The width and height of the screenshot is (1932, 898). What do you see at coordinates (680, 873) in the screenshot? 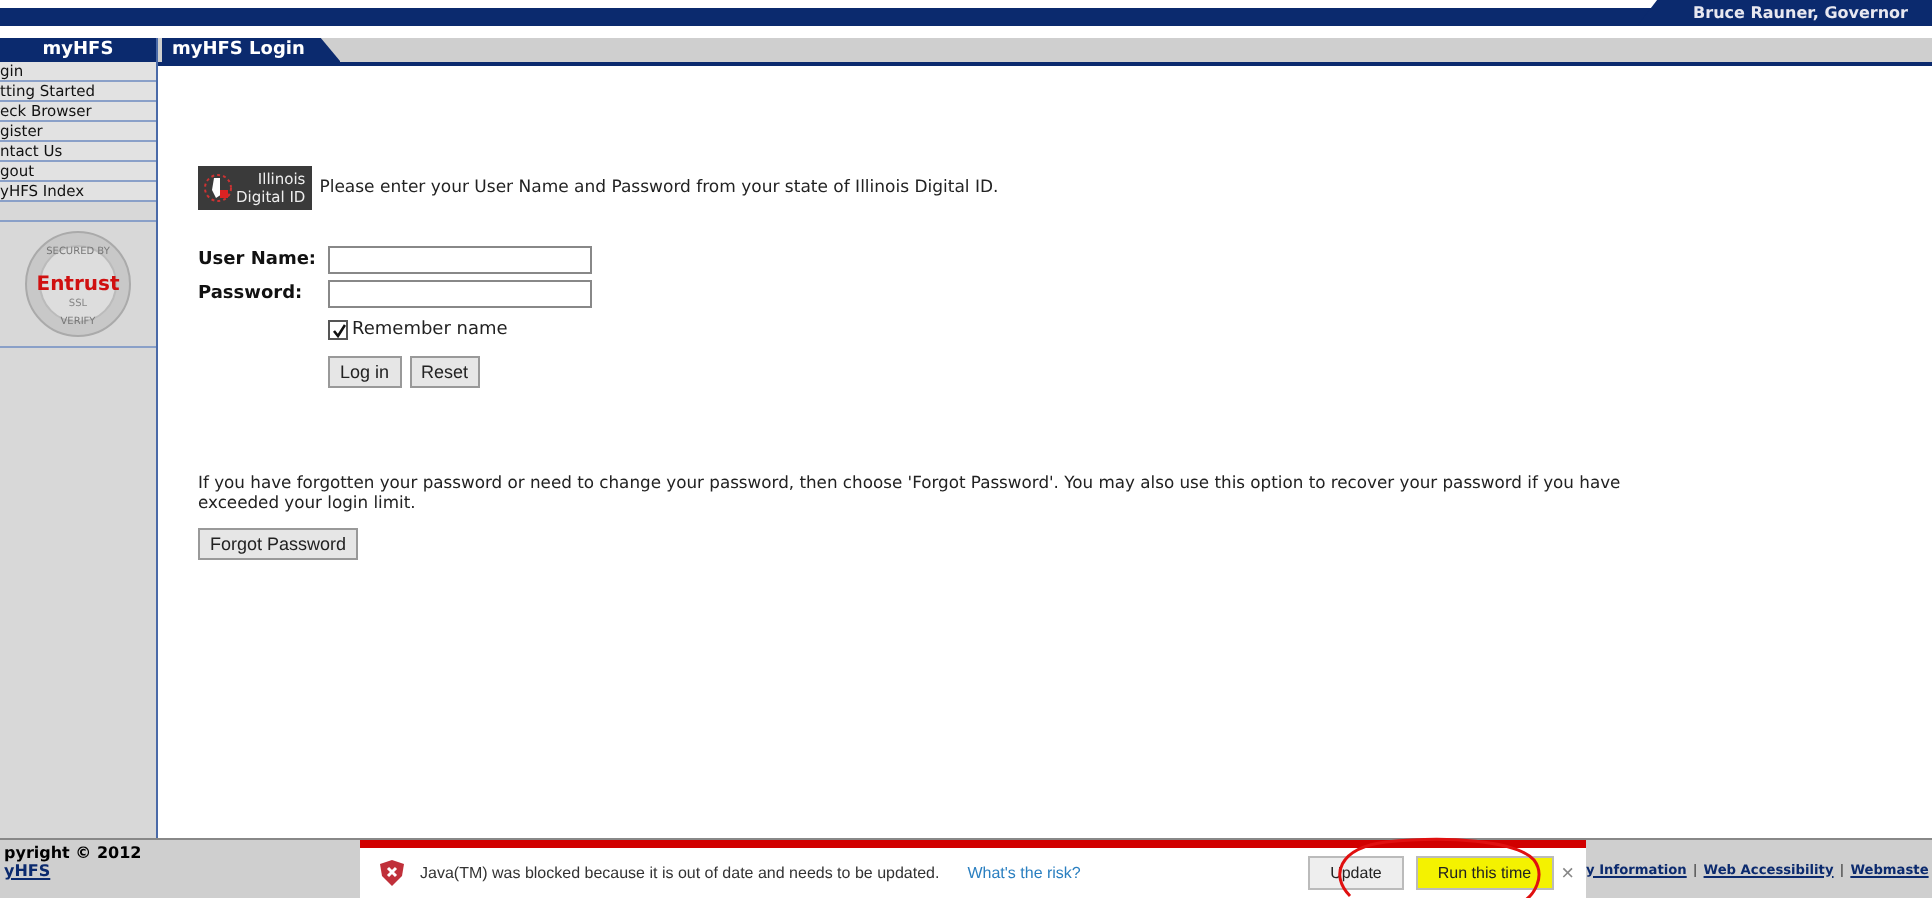
I see `notification-message: Java(TM) was blocked because it is out of date and needs to be updated.` at bounding box center [680, 873].